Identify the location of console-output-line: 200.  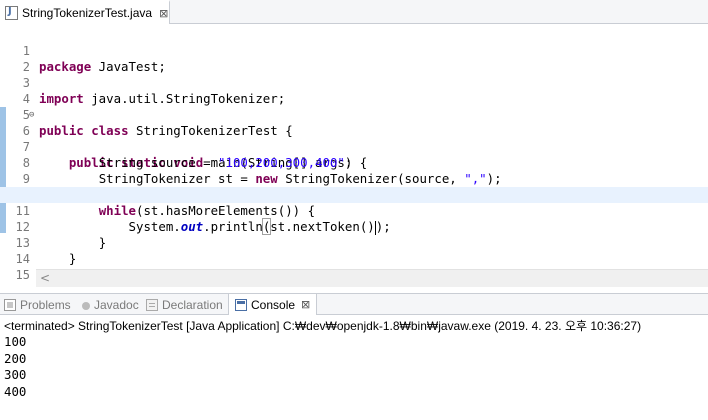
(15, 358).